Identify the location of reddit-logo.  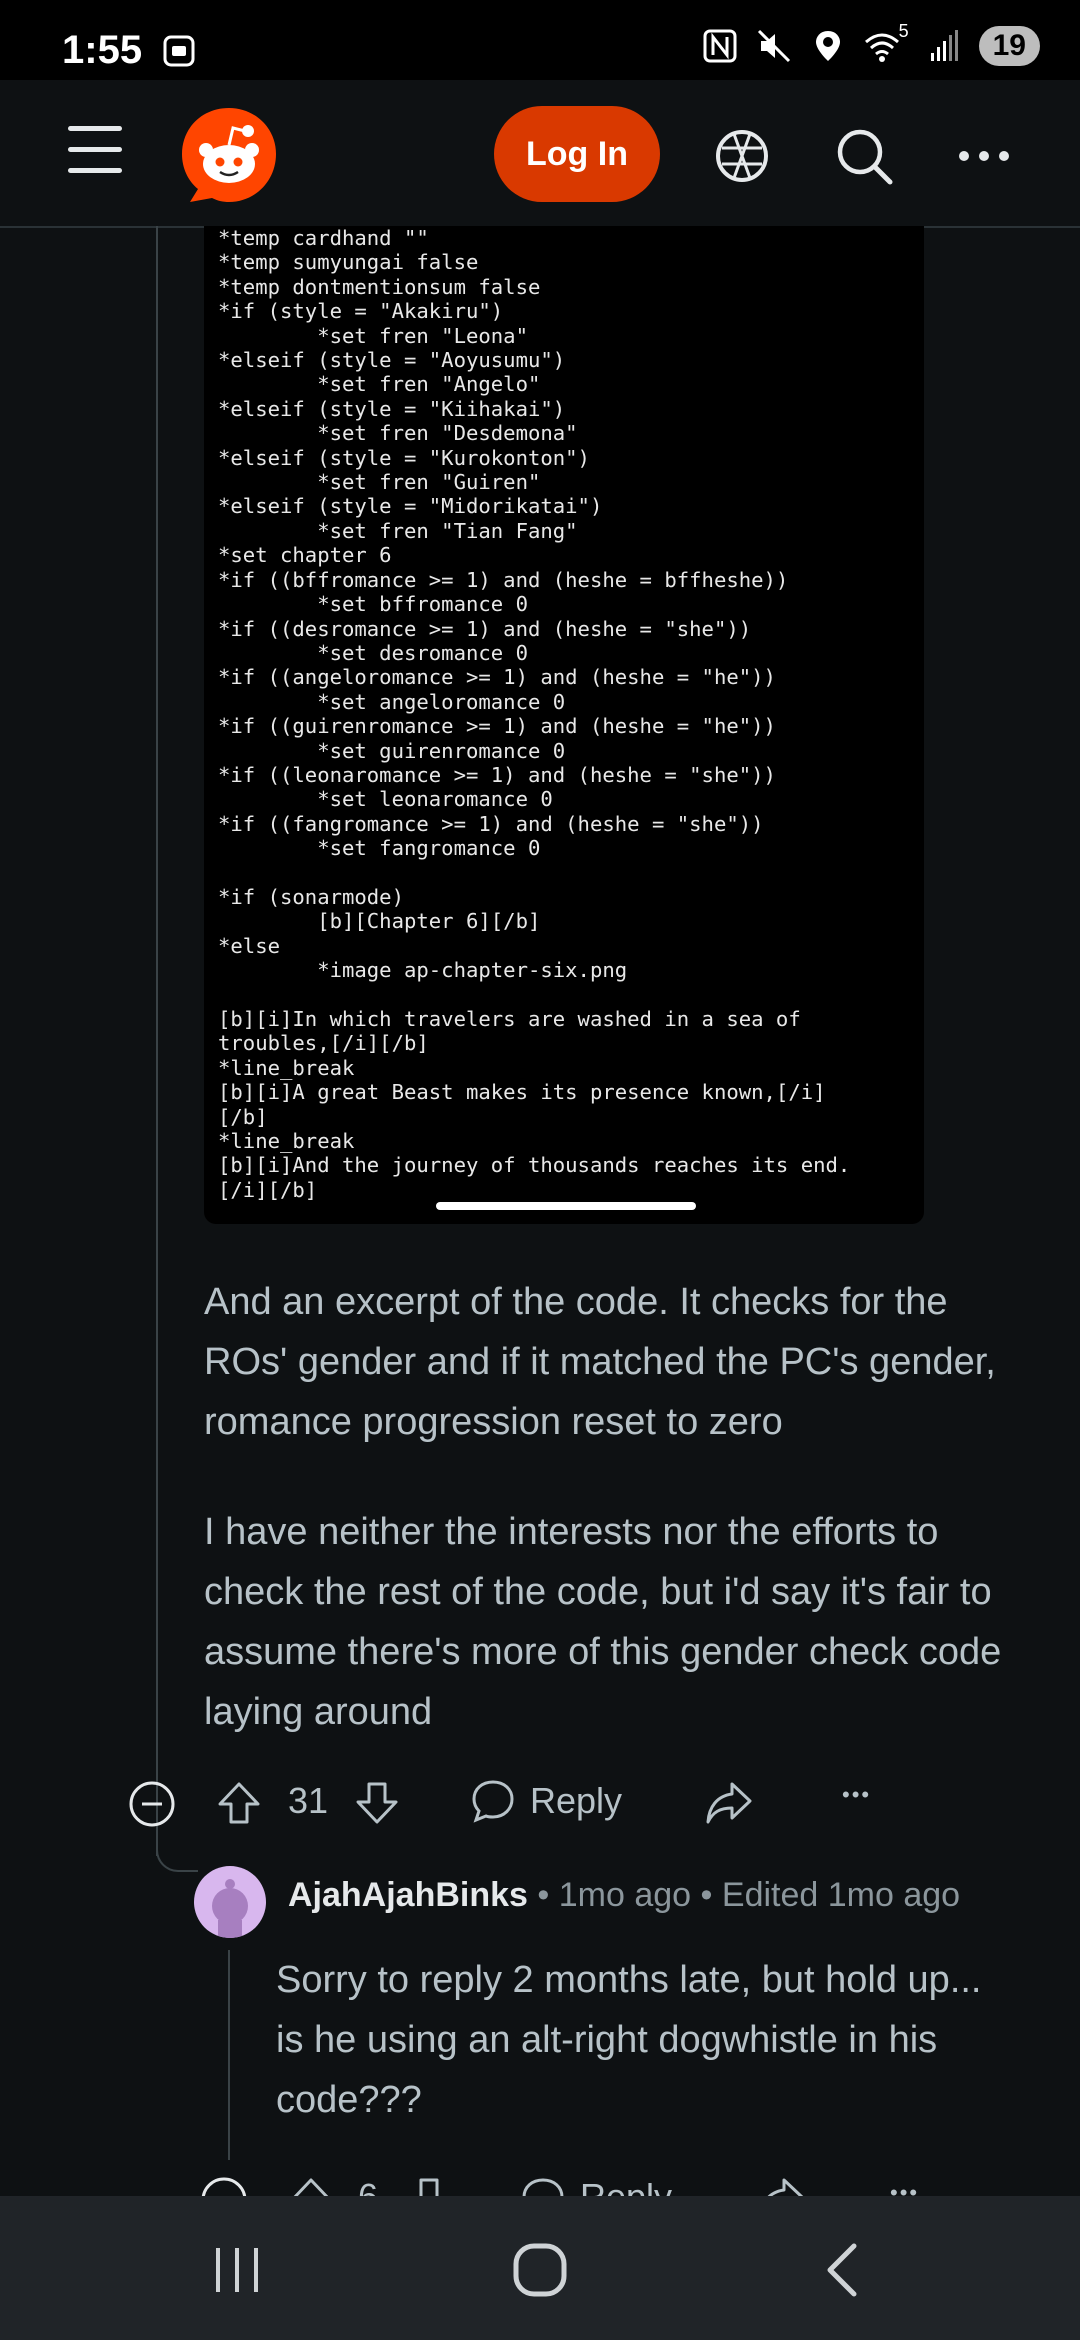
(229, 155).